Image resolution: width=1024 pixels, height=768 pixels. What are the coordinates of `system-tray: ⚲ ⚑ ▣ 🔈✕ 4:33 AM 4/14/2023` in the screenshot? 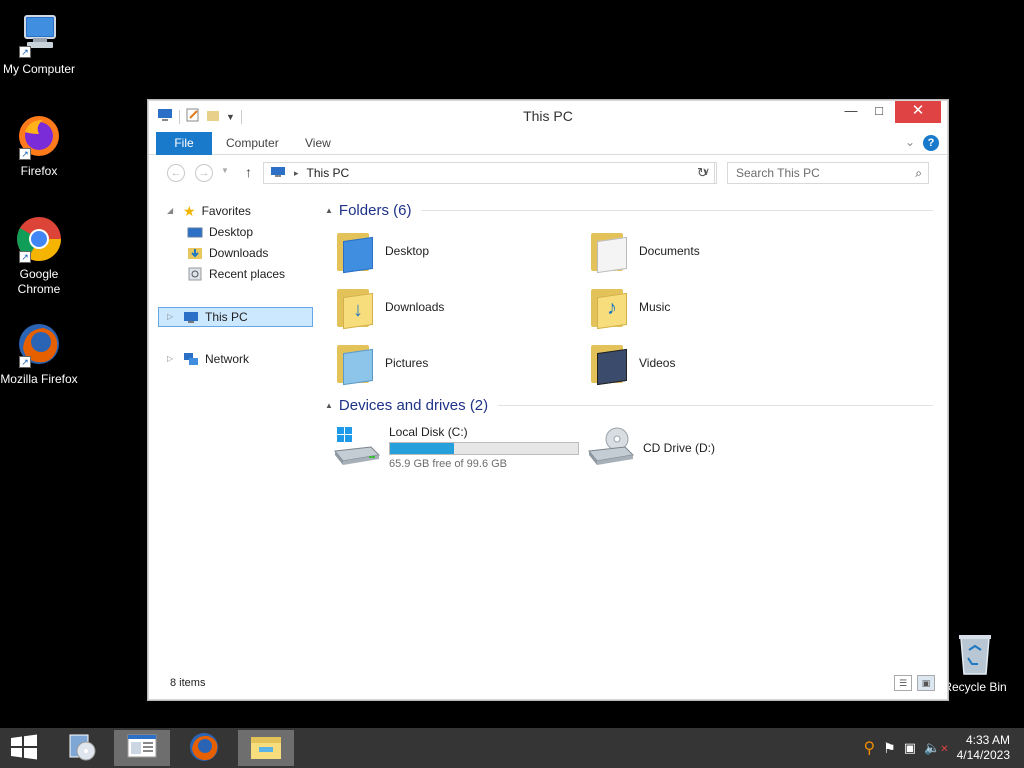 It's located at (943, 748).